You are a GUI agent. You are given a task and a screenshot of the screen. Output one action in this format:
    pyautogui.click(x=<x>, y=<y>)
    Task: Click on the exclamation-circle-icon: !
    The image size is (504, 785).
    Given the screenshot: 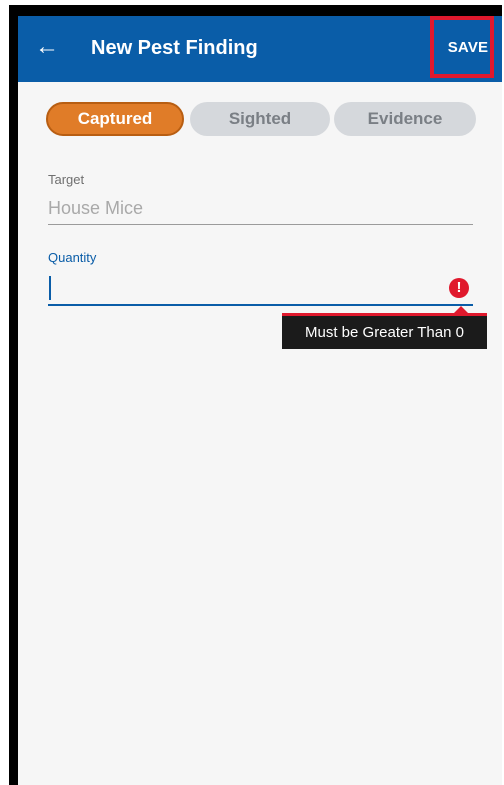 What is the action you would take?
    pyautogui.click(x=459, y=288)
    